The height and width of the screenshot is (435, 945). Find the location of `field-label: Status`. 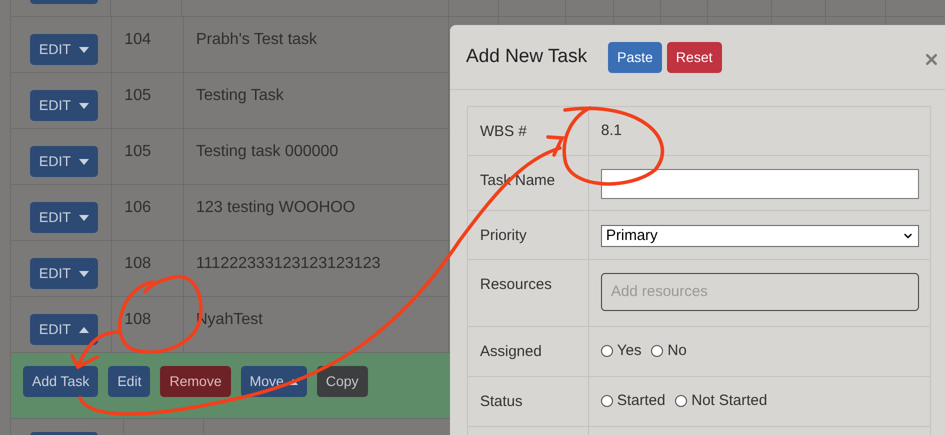

field-label: Status is located at coordinates (501, 401).